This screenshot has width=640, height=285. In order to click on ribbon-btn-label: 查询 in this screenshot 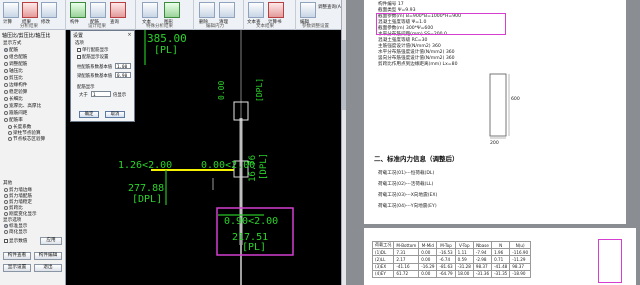, I will do `click(114, 22)`.